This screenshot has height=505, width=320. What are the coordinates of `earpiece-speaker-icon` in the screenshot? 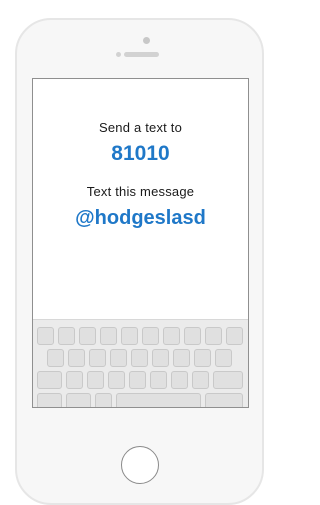 It's located at (141, 54).